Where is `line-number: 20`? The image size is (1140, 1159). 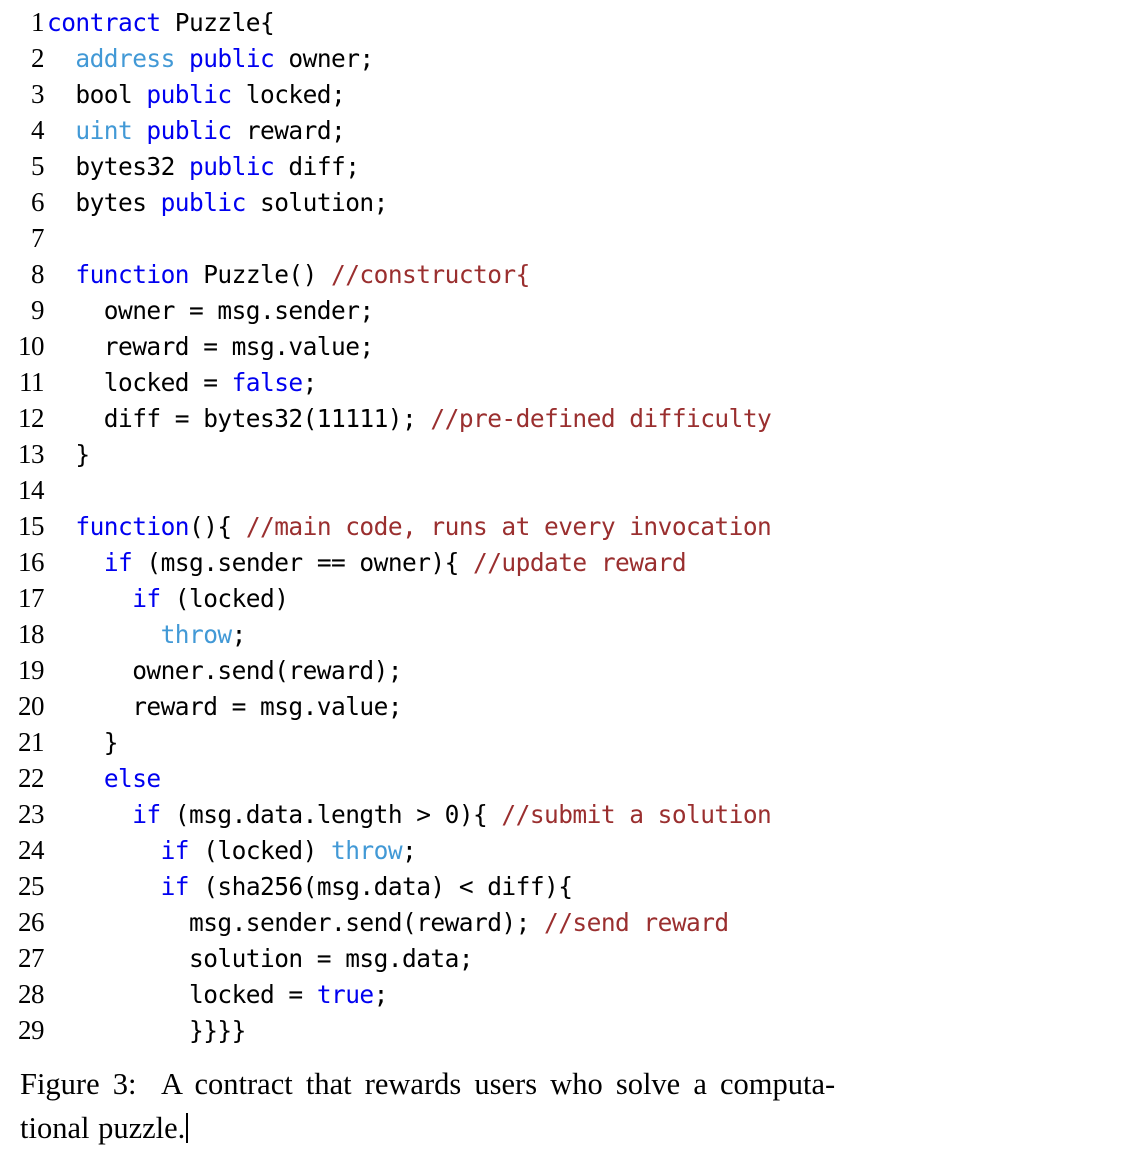
line-number: 20 is located at coordinates (31, 706).